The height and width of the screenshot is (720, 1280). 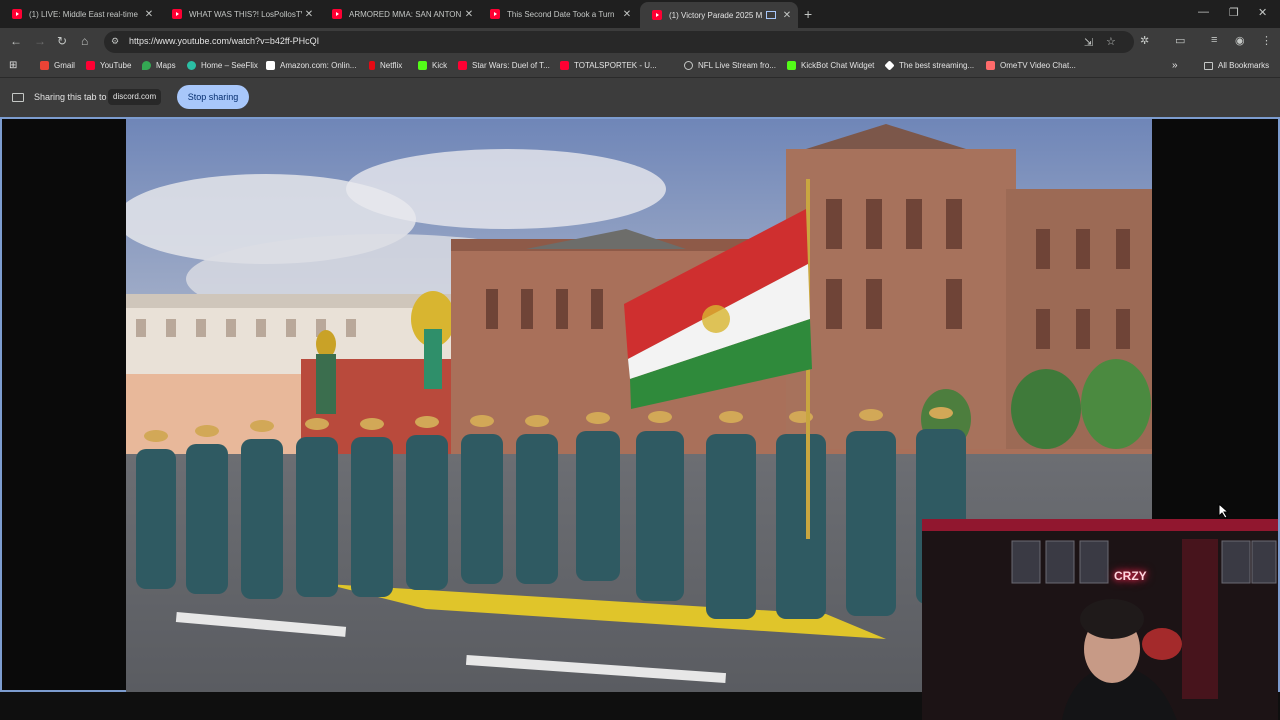 I want to click on site-info-icon: ⚙, so click(x=115, y=41).